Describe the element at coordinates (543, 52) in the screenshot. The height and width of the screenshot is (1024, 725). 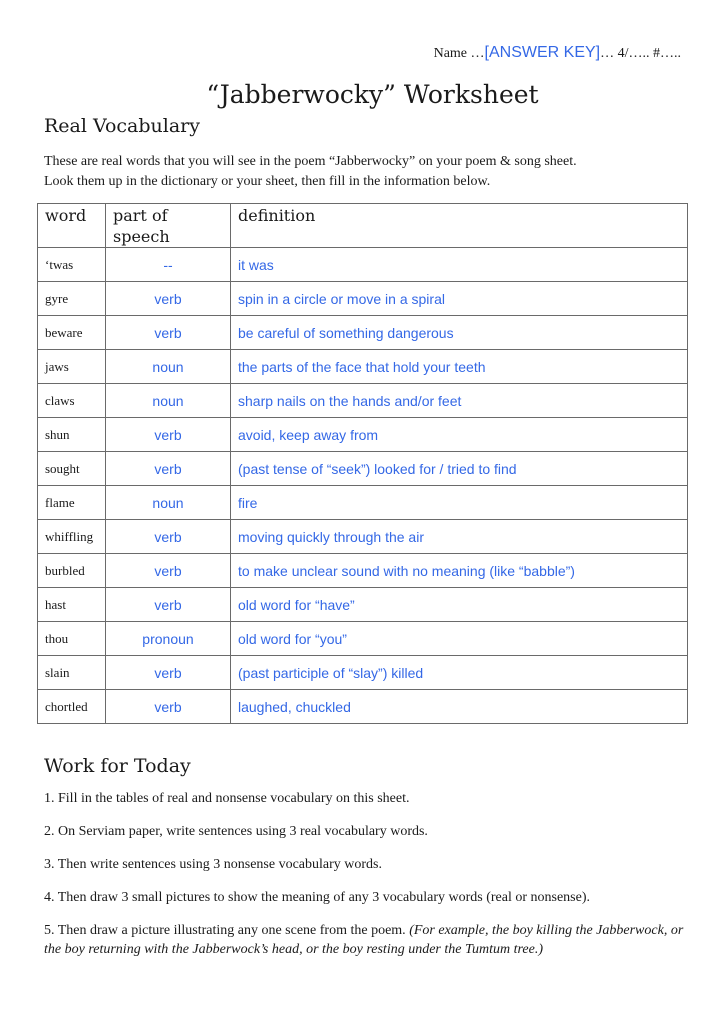
I see `name-value: [ANSWER KEY]` at that location.